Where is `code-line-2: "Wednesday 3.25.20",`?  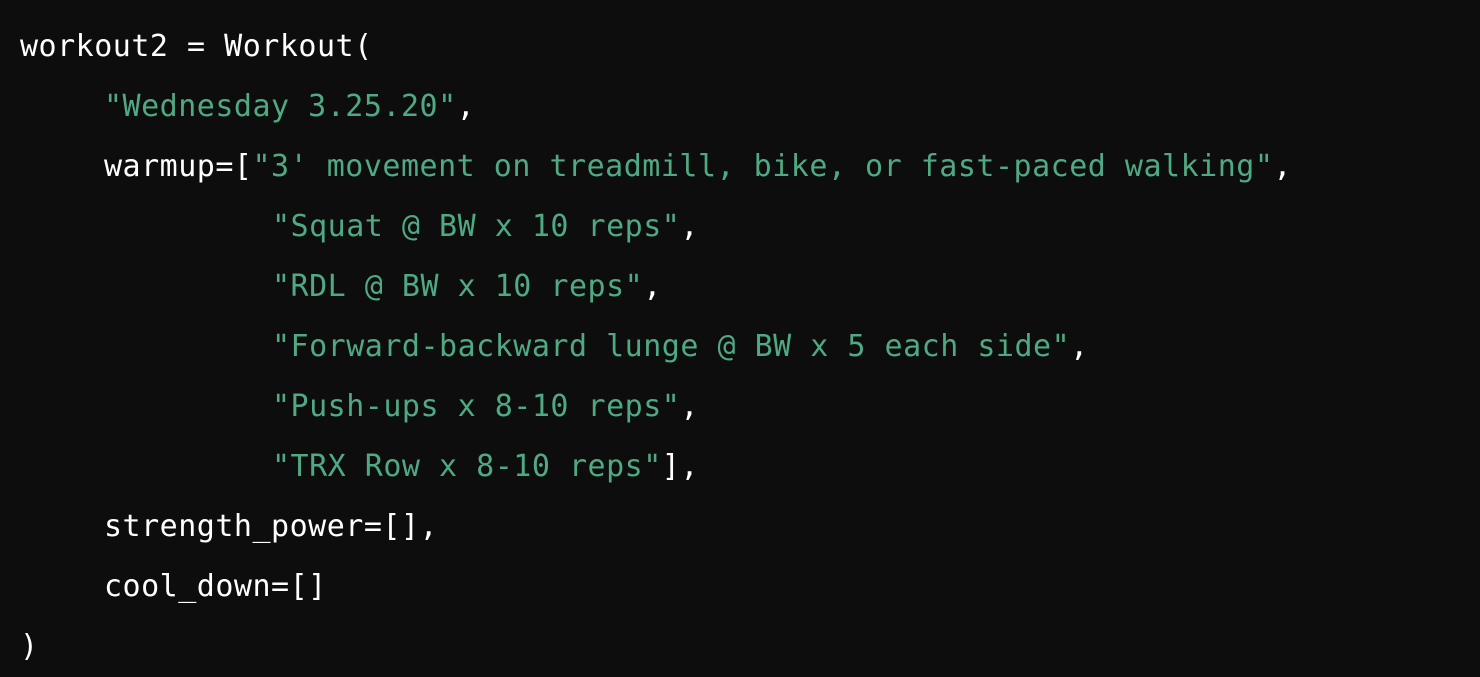
code-line-2: "Wednesday 3.25.20", is located at coordinates (750, 107).